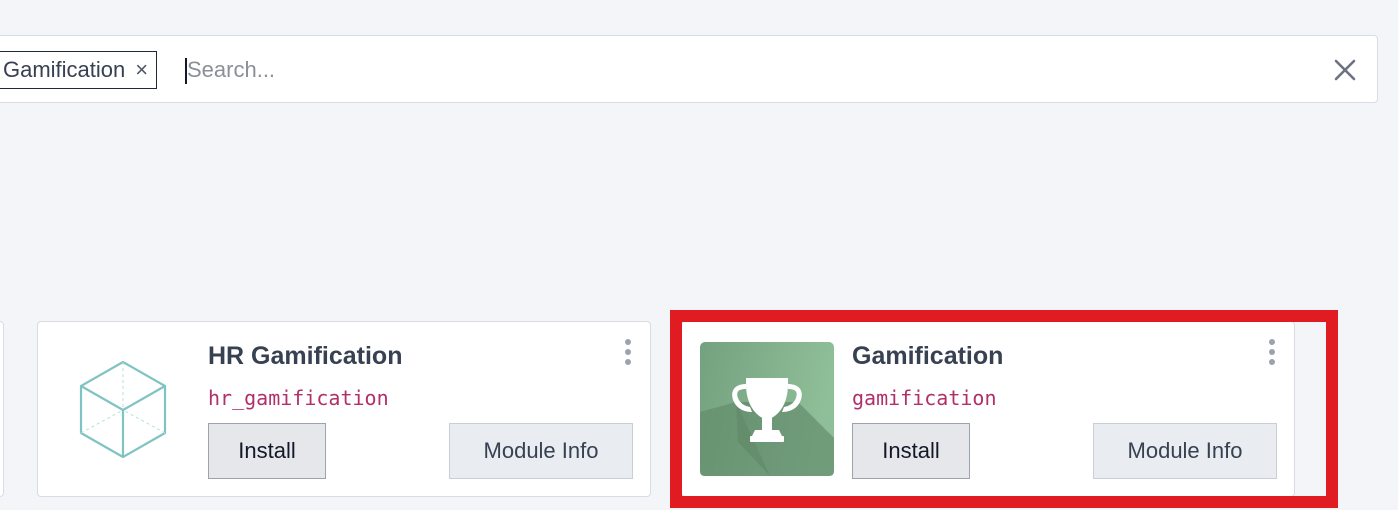  What do you see at coordinates (298, 398) in the screenshot?
I see `module-technical-name: hr_gamification` at bounding box center [298, 398].